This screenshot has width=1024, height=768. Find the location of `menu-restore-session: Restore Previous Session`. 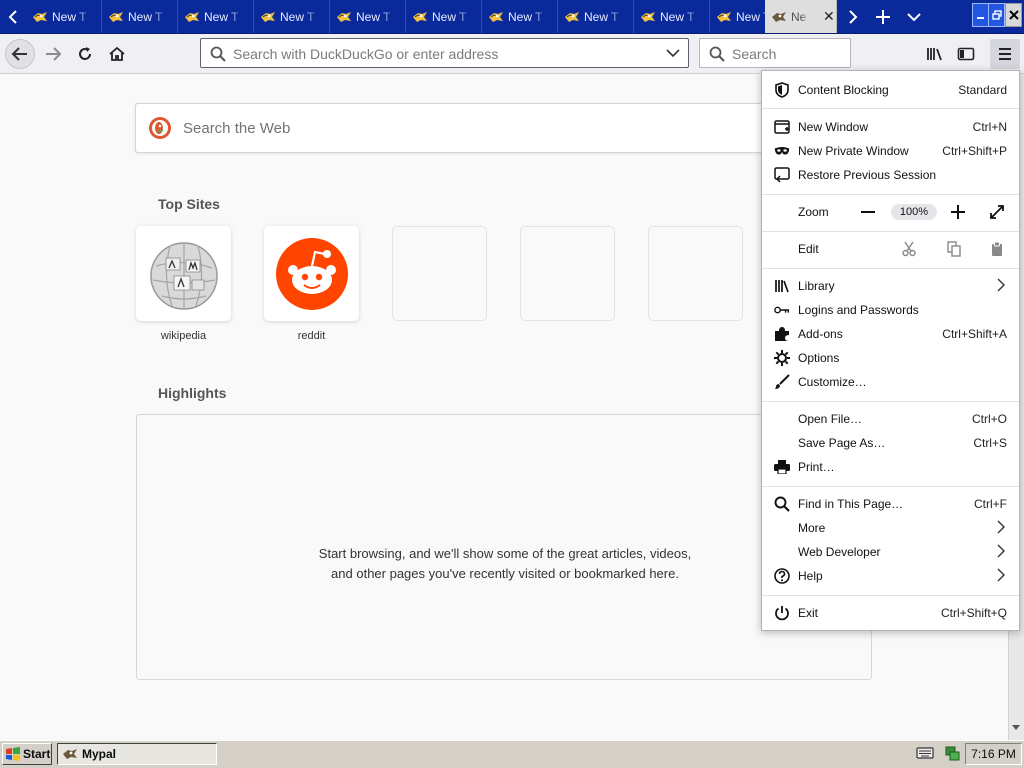

menu-restore-session: Restore Previous Session is located at coordinates (890, 175).